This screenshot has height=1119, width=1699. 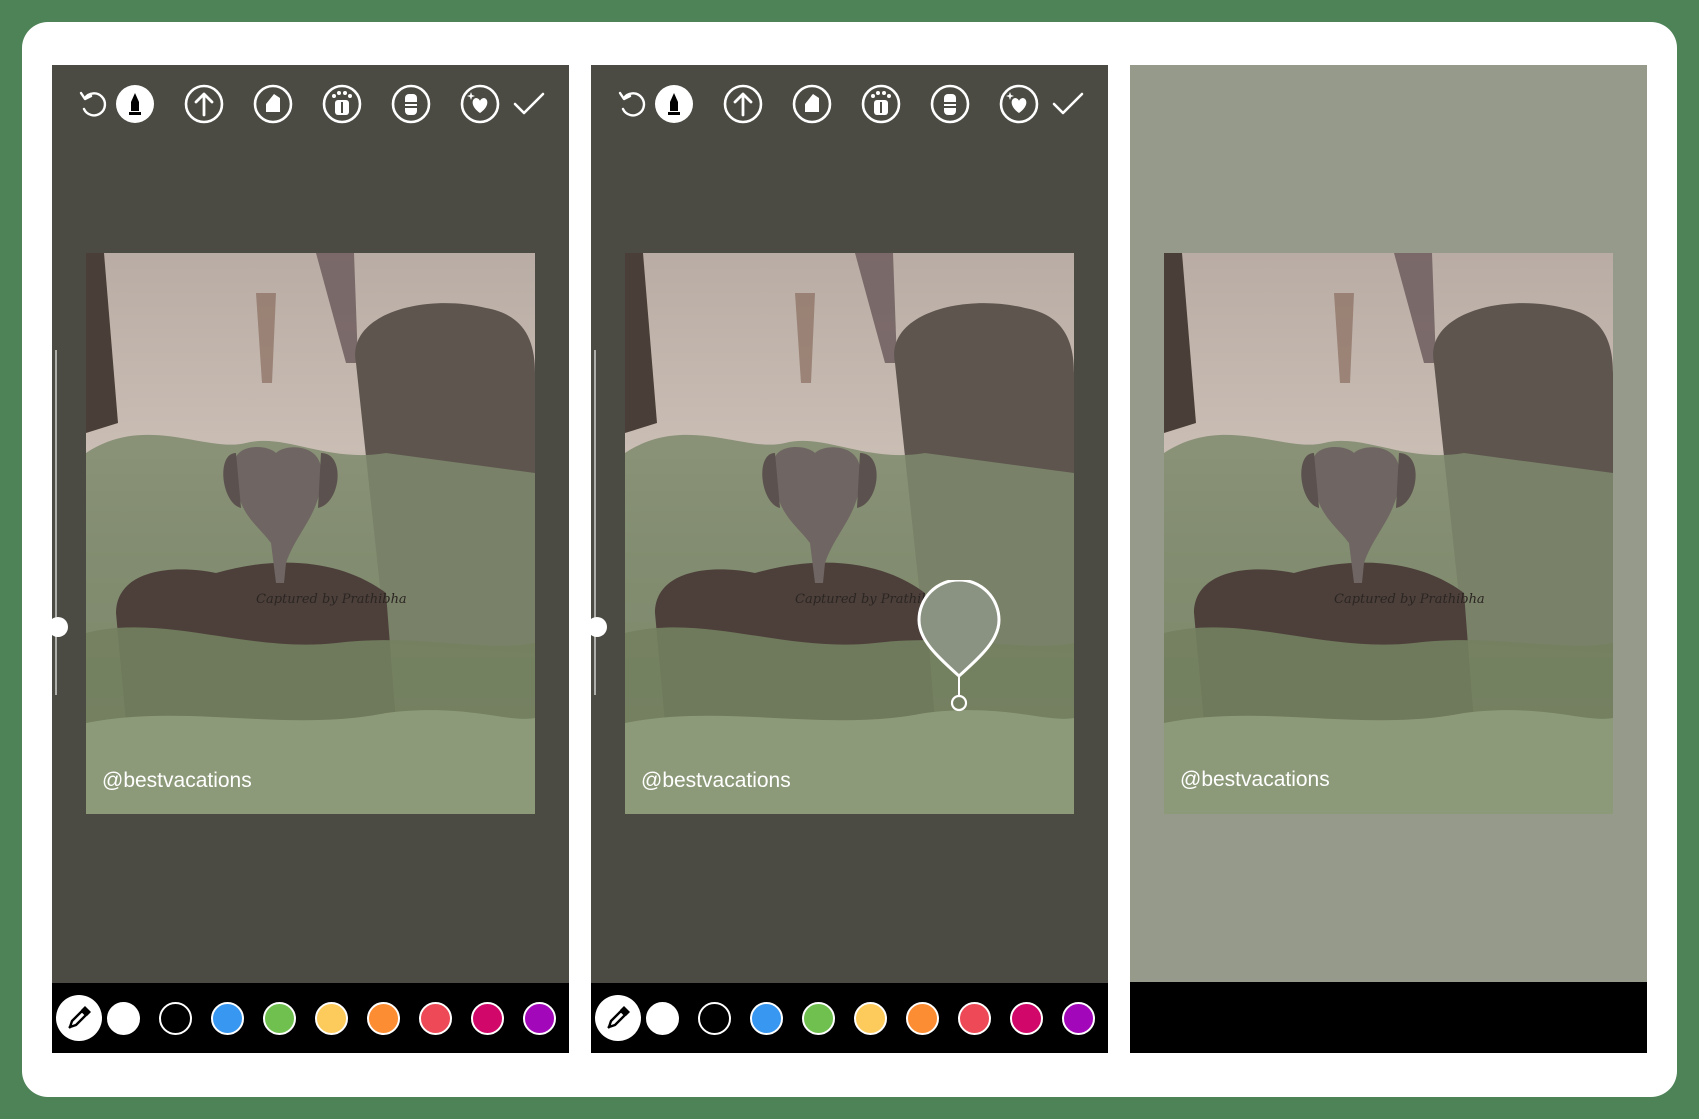 I want to click on color-picker-loupe, so click(x=959, y=648).